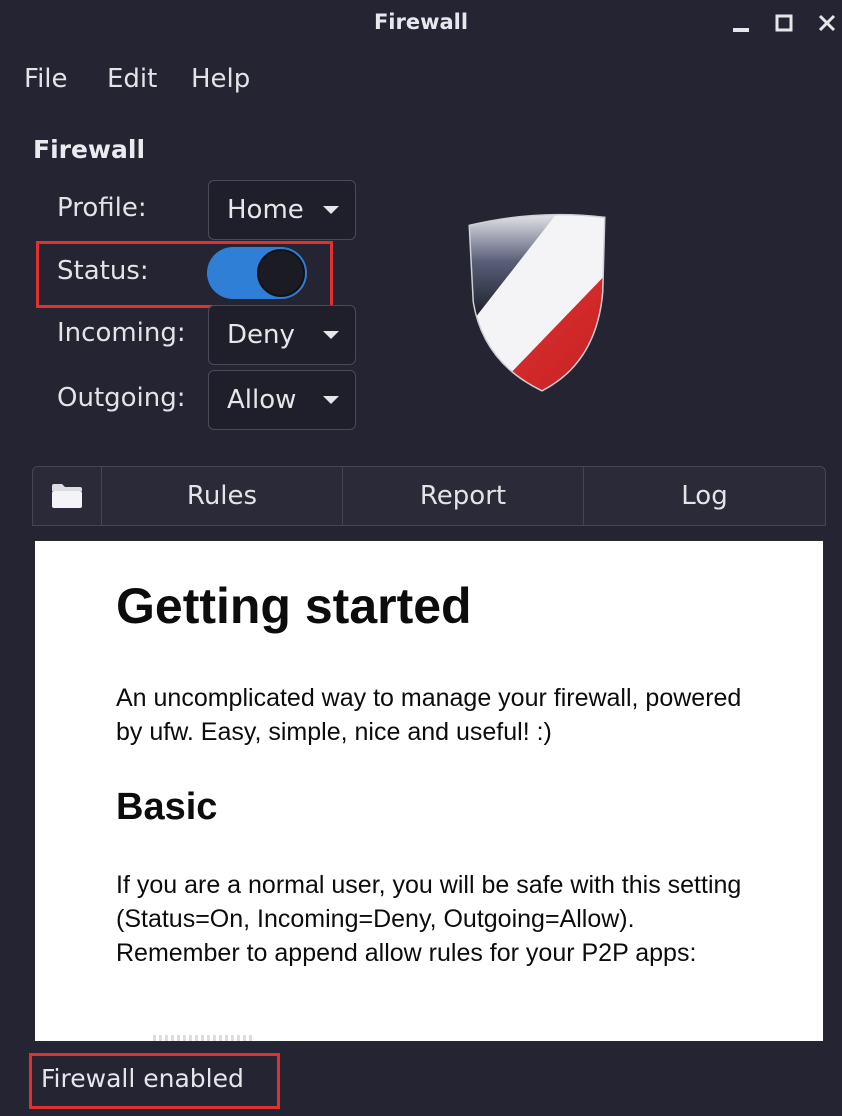 The height and width of the screenshot is (1116, 842). I want to click on menu-file: File, so click(46, 79).